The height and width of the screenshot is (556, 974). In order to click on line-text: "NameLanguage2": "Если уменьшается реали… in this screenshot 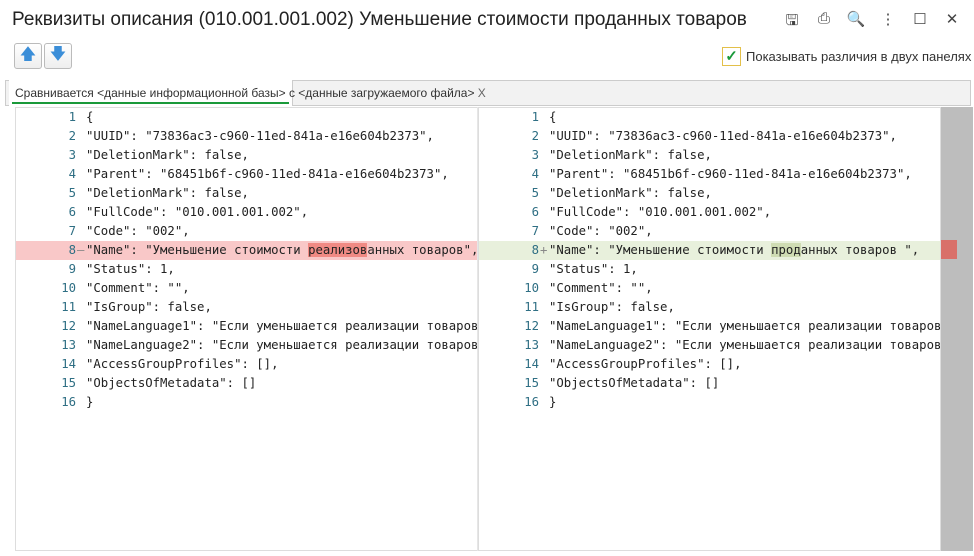, I will do `click(745, 345)`.